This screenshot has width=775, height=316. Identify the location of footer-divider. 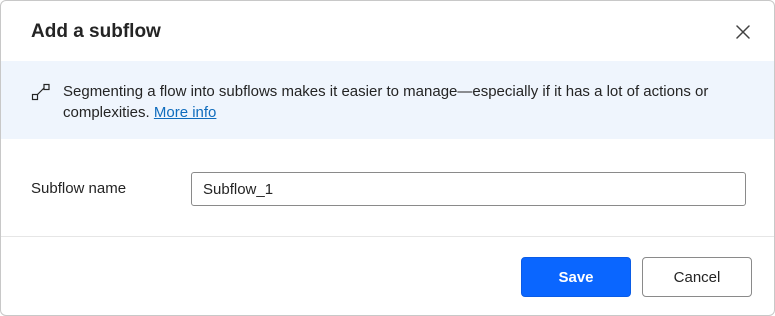
(387, 236).